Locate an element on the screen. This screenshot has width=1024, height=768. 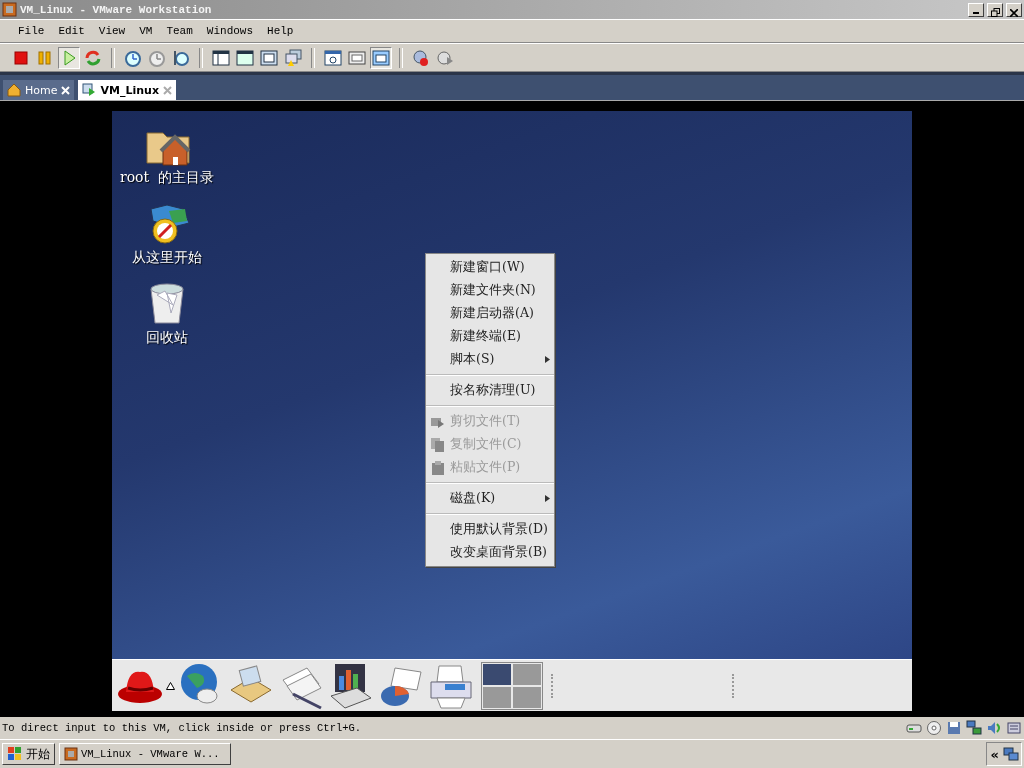
minimize-icon is located at coordinates (976, 12).